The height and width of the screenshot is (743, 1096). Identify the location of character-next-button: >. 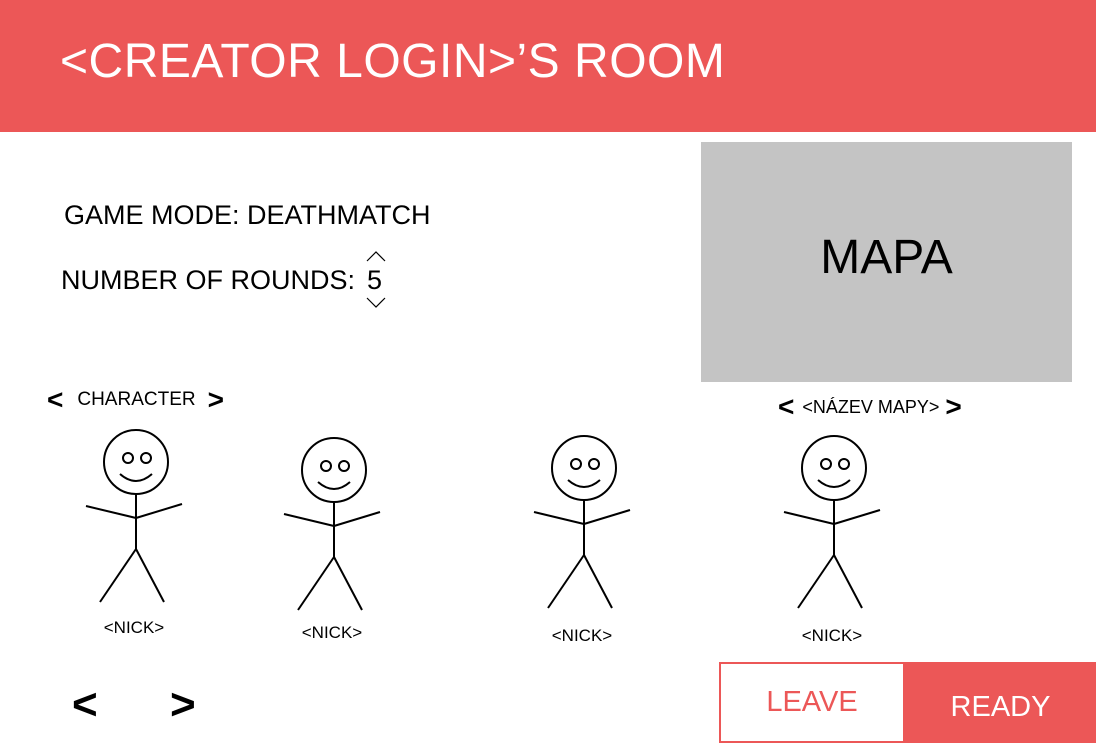
(216, 400).